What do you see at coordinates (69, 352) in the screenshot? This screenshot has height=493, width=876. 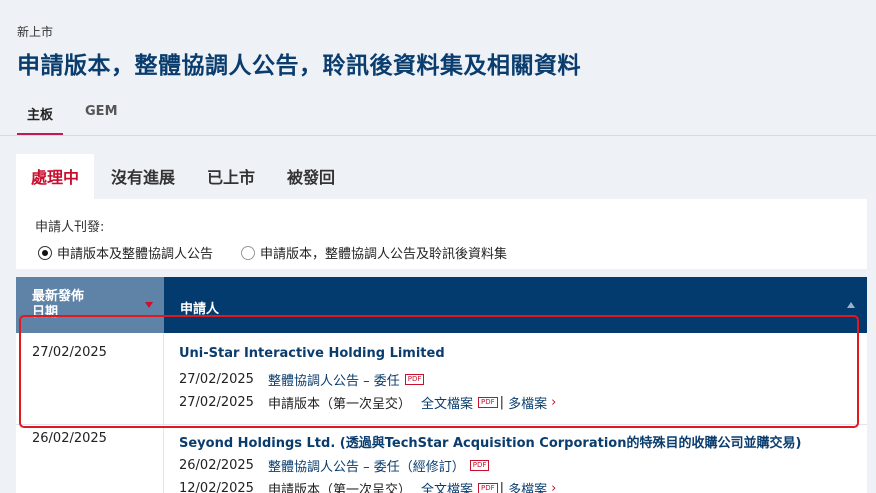 I see `row-date: 27/02/2025` at bounding box center [69, 352].